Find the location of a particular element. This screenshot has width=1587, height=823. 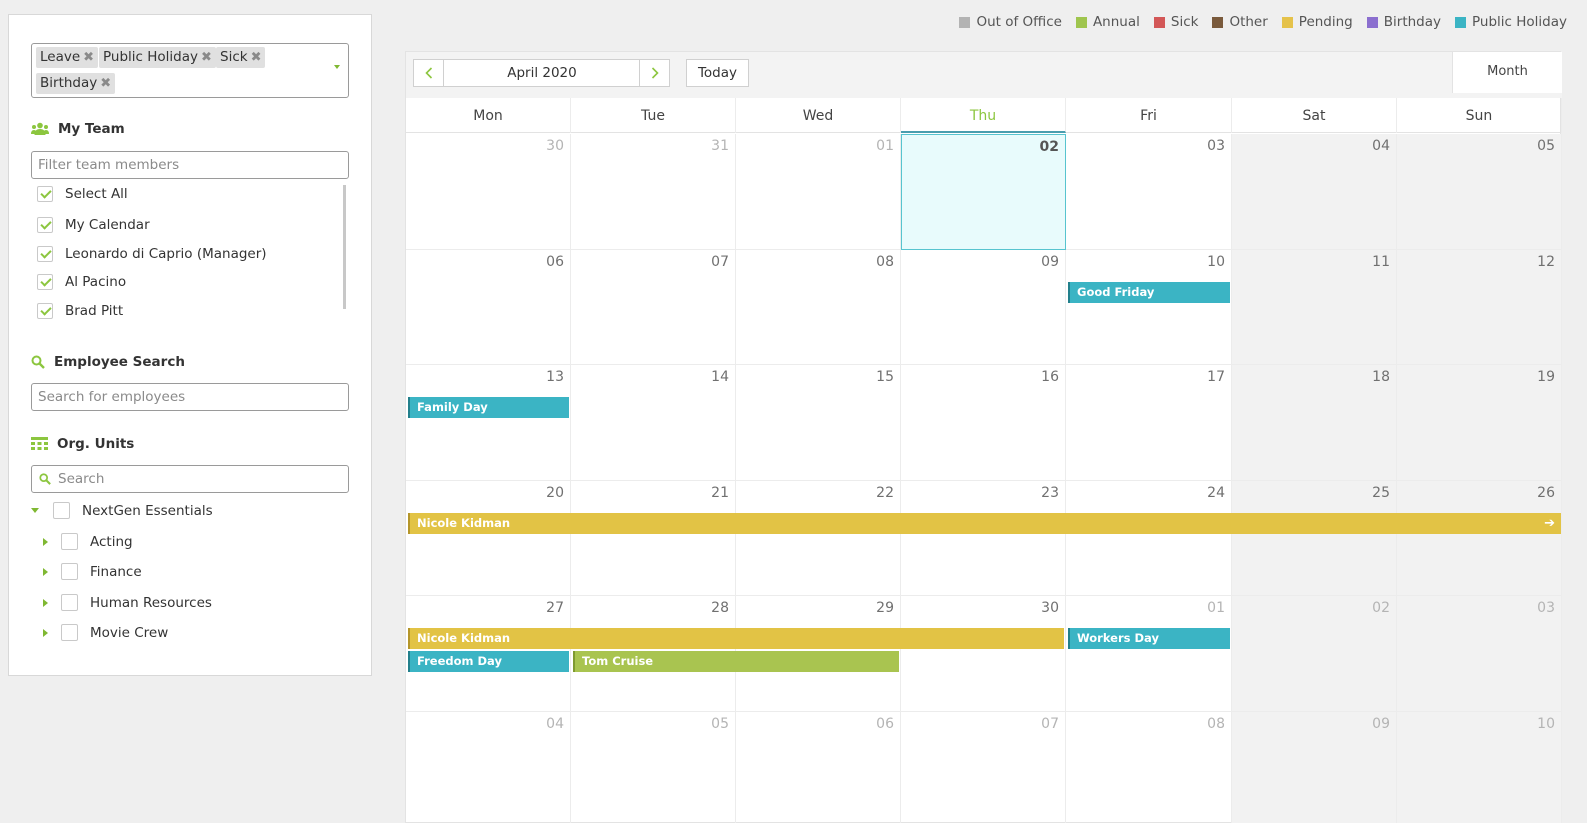

search-icon is located at coordinates (45, 479).